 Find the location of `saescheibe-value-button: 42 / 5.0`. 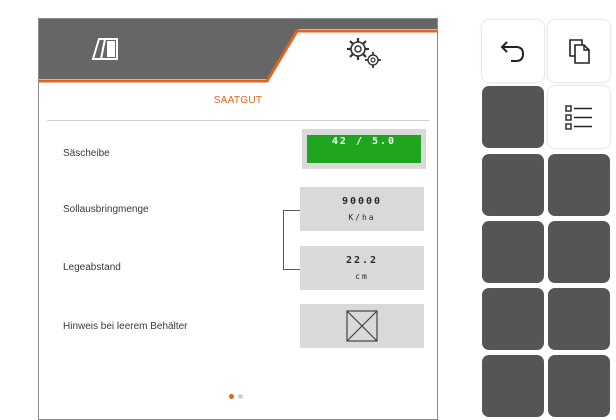

saescheibe-value-button: 42 / 5.0 is located at coordinates (364, 149).